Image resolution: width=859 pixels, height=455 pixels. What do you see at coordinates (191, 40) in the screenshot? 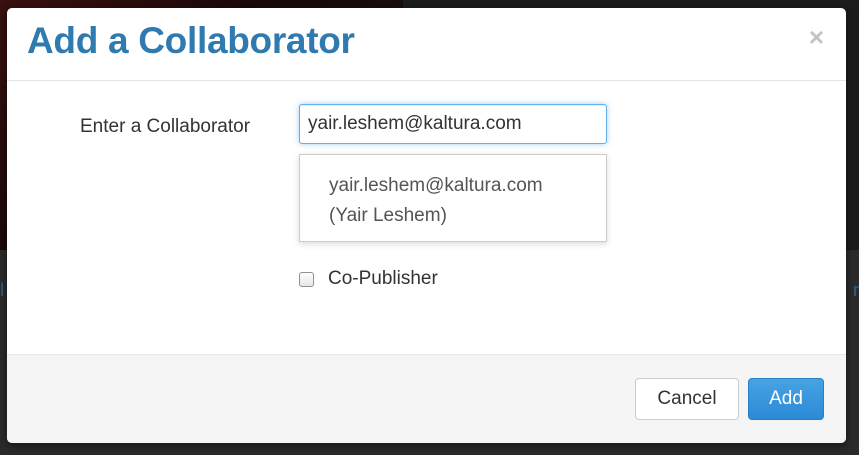
I see `modal-title: Add a Collaborator` at bounding box center [191, 40].